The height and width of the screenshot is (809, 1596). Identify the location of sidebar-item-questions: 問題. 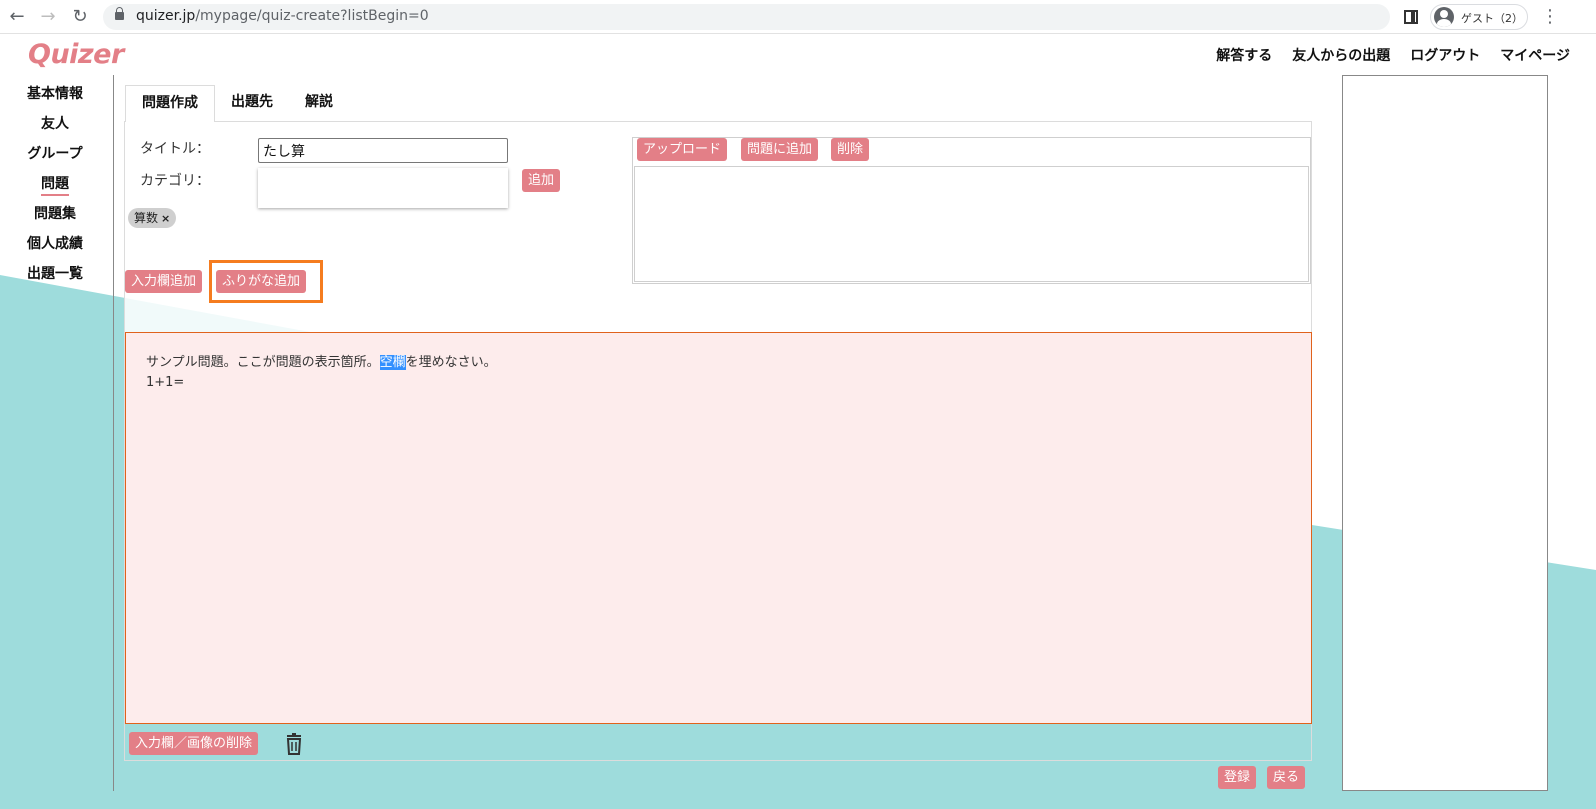
(55, 190).